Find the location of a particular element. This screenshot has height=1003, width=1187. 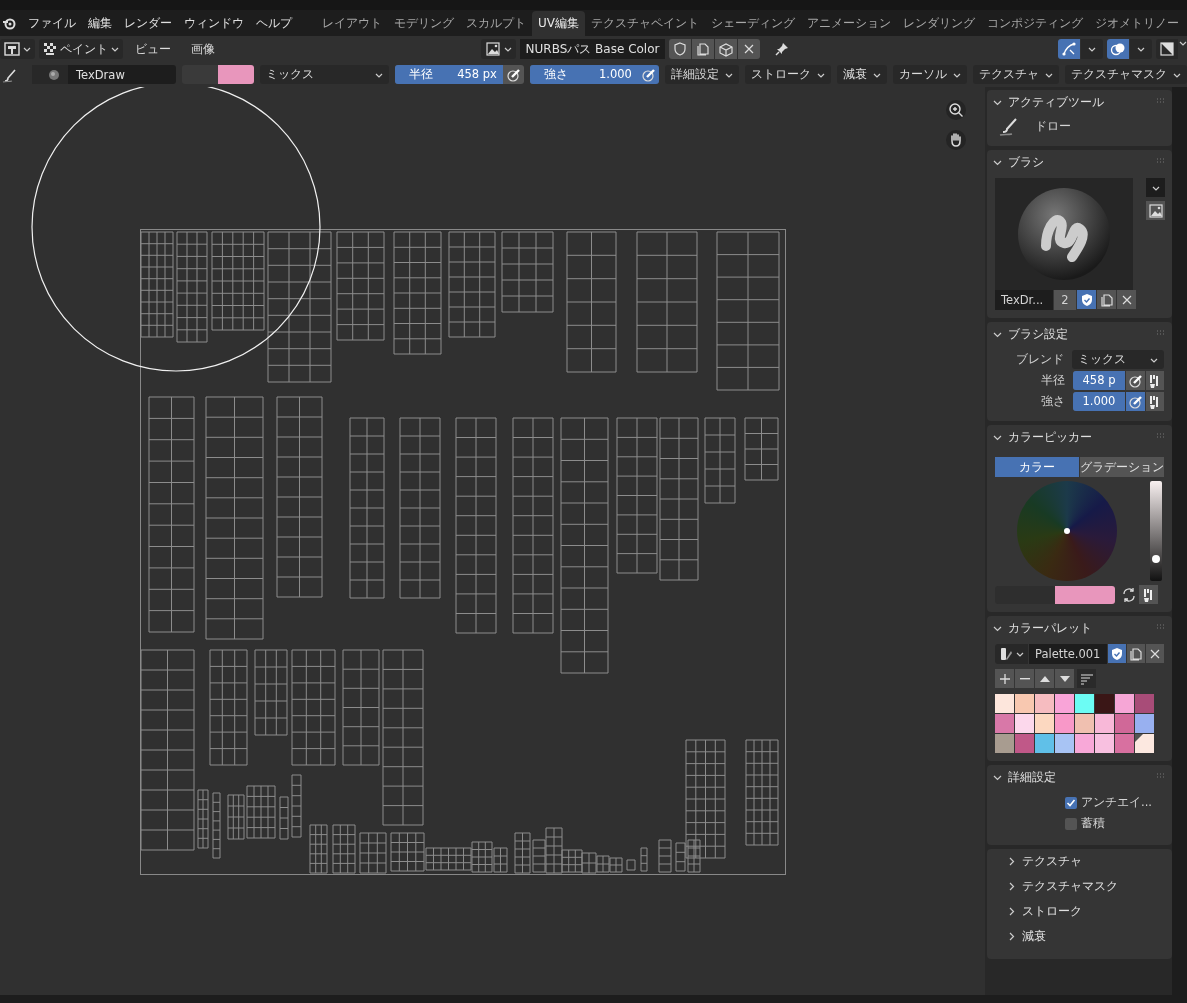

workspace-tab: UV編集 is located at coordinates (558, 23).